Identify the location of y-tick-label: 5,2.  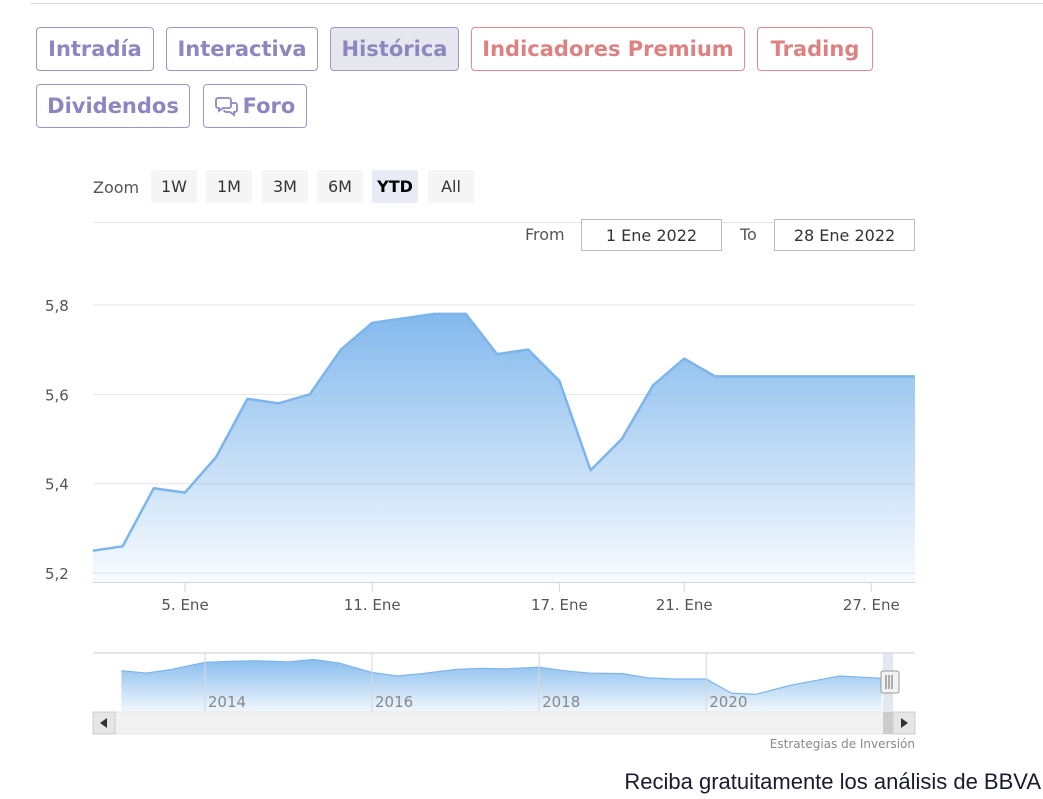
(57, 574).